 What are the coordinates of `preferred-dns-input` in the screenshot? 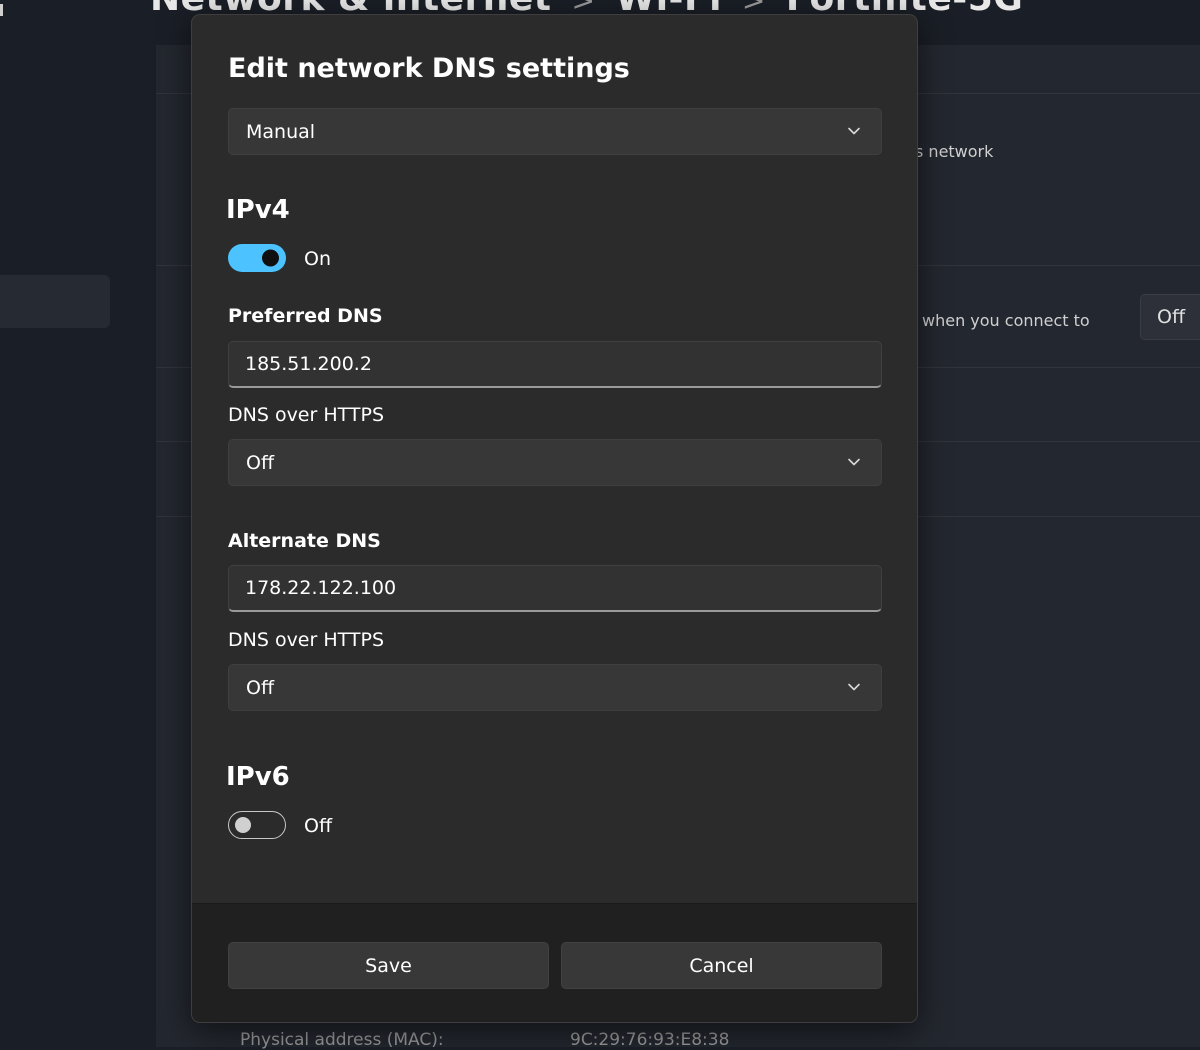 It's located at (555, 364).